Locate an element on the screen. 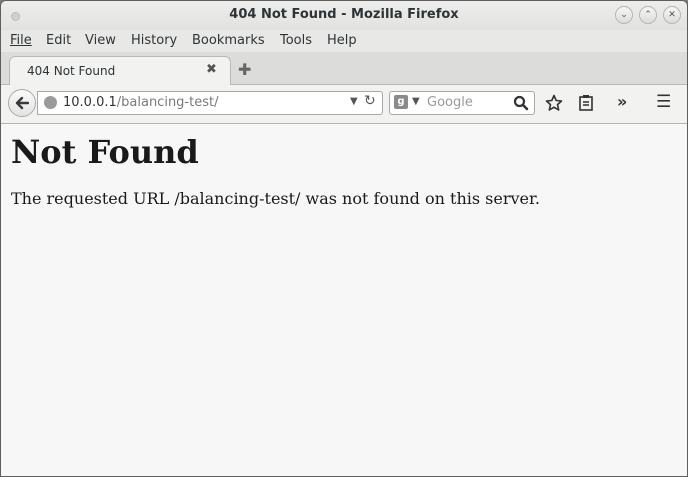 This screenshot has height=477, width=688. menu-tools: Tools is located at coordinates (296, 40).